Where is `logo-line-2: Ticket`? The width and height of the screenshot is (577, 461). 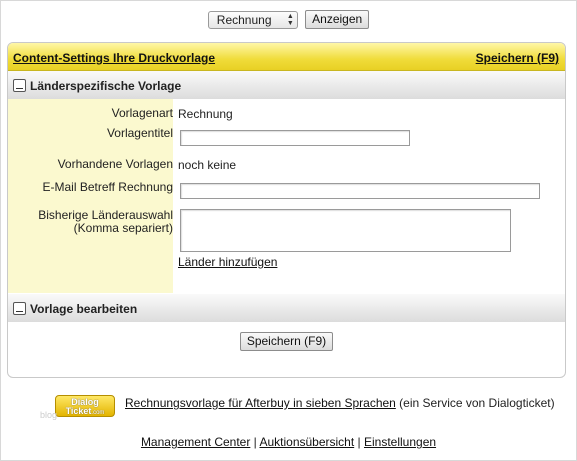
logo-line-2: Ticket is located at coordinates (78, 411).